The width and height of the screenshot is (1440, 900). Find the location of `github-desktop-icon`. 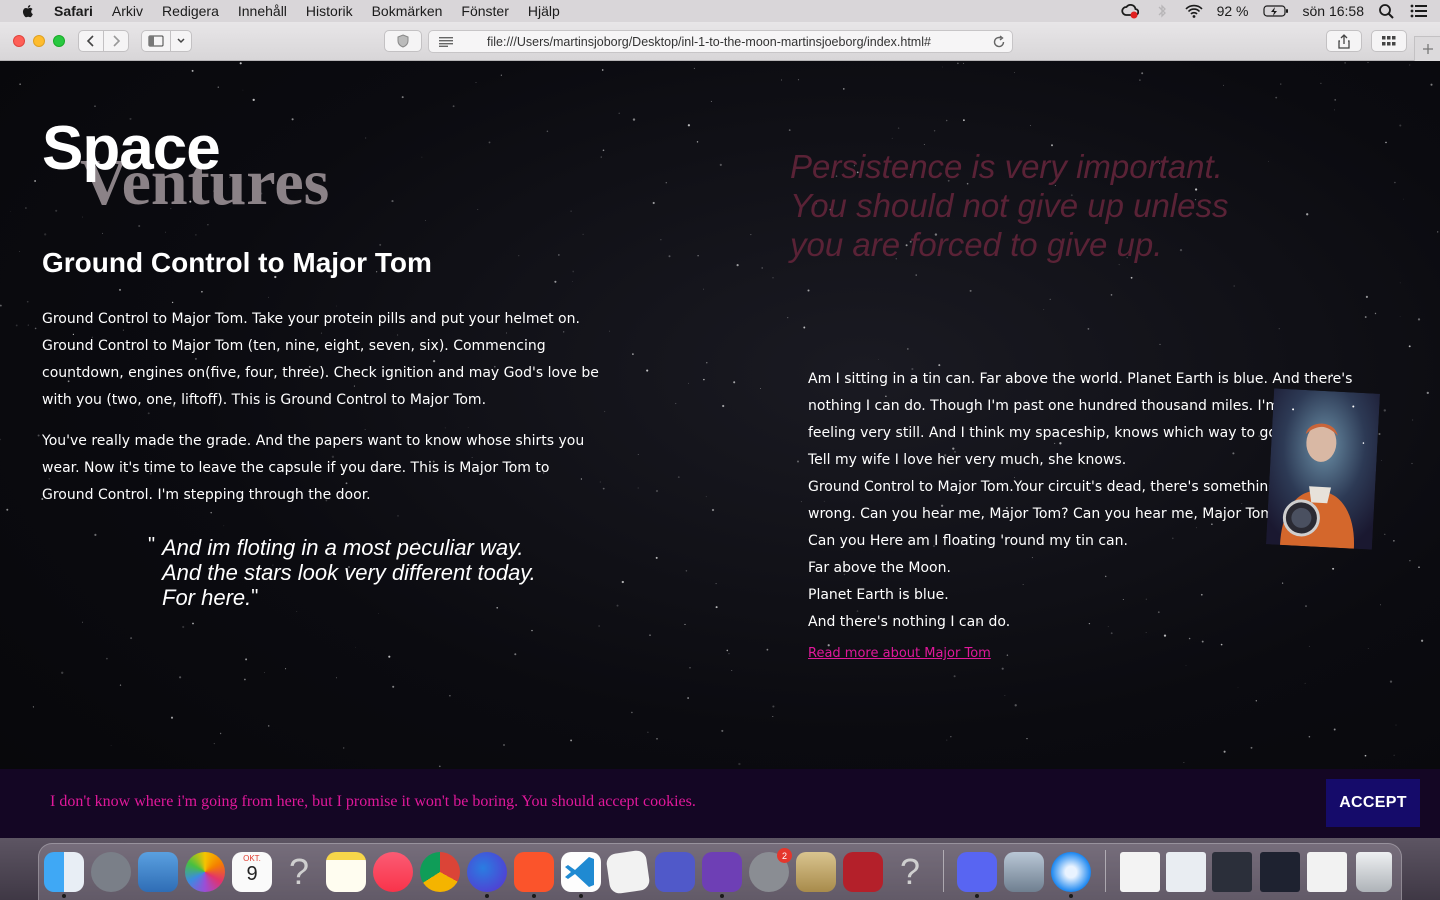

github-desktop-icon is located at coordinates (722, 872).